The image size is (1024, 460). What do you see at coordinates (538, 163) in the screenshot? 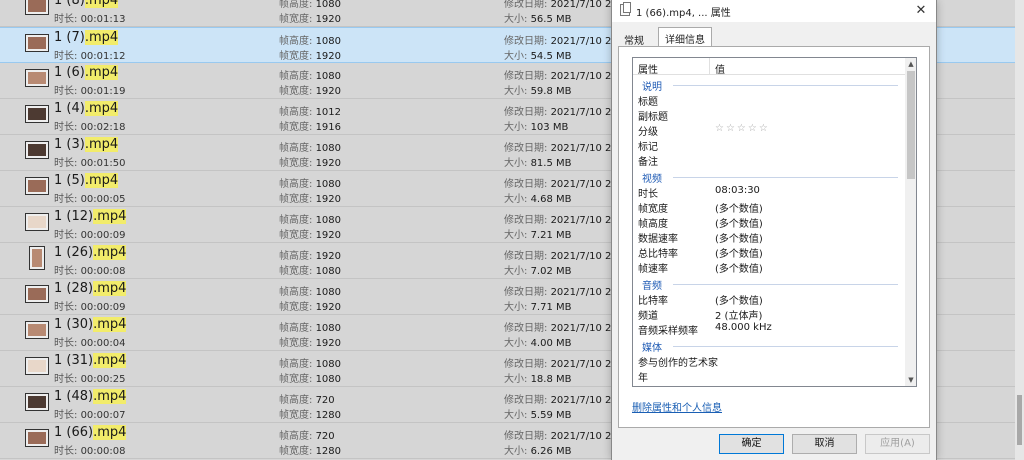
I see `file-size: 大小: 81.5 MB` at bounding box center [538, 163].